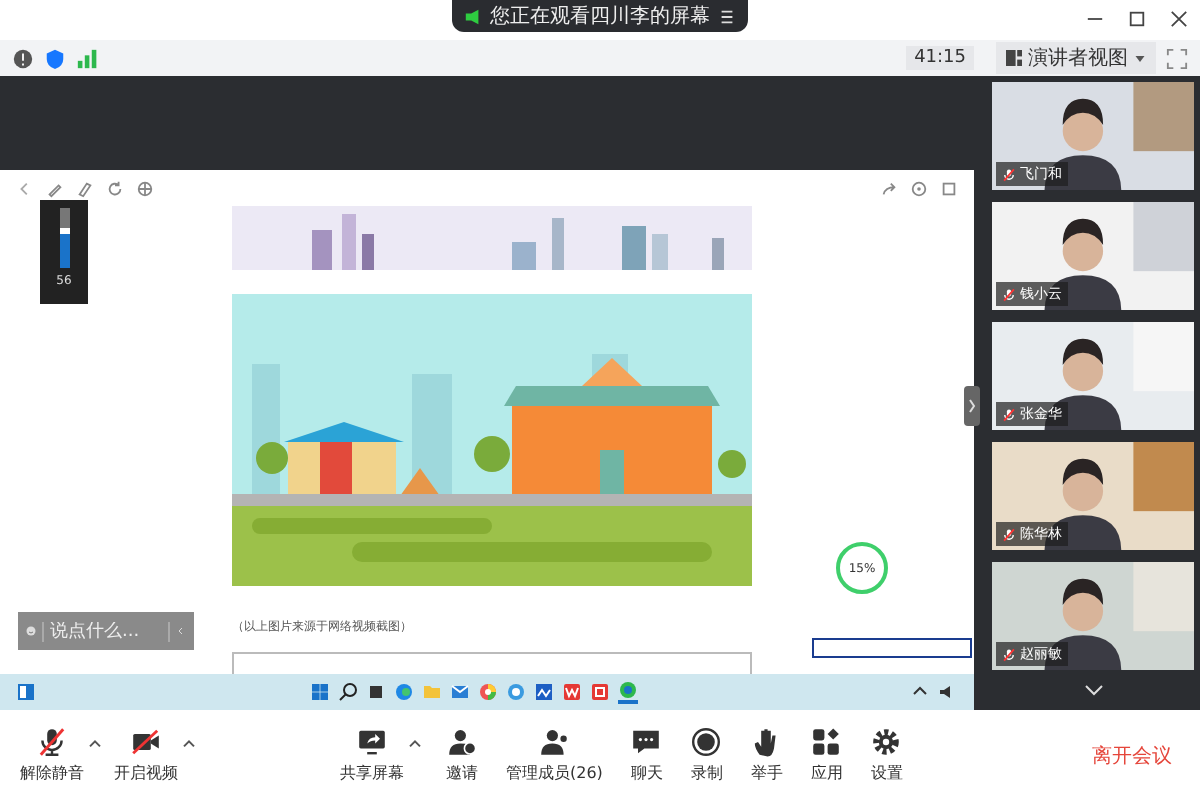  I want to click on task-view-icon, so click(375, 692).